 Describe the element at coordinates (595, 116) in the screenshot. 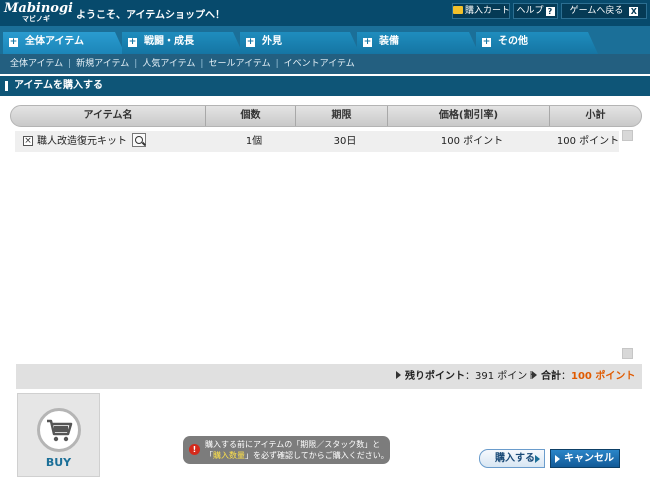

I see `header-subtotal: 小計` at that location.